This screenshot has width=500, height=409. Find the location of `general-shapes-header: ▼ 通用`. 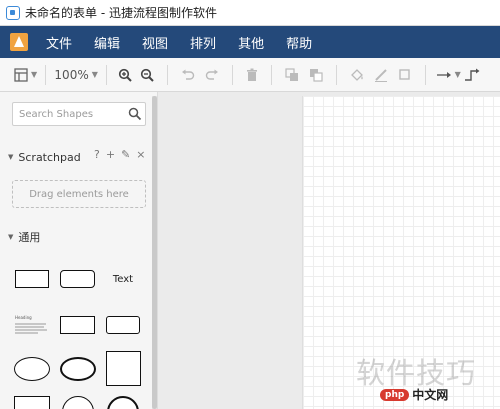

general-shapes-header: ▼ 通用 is located at coordinates (76, 237).